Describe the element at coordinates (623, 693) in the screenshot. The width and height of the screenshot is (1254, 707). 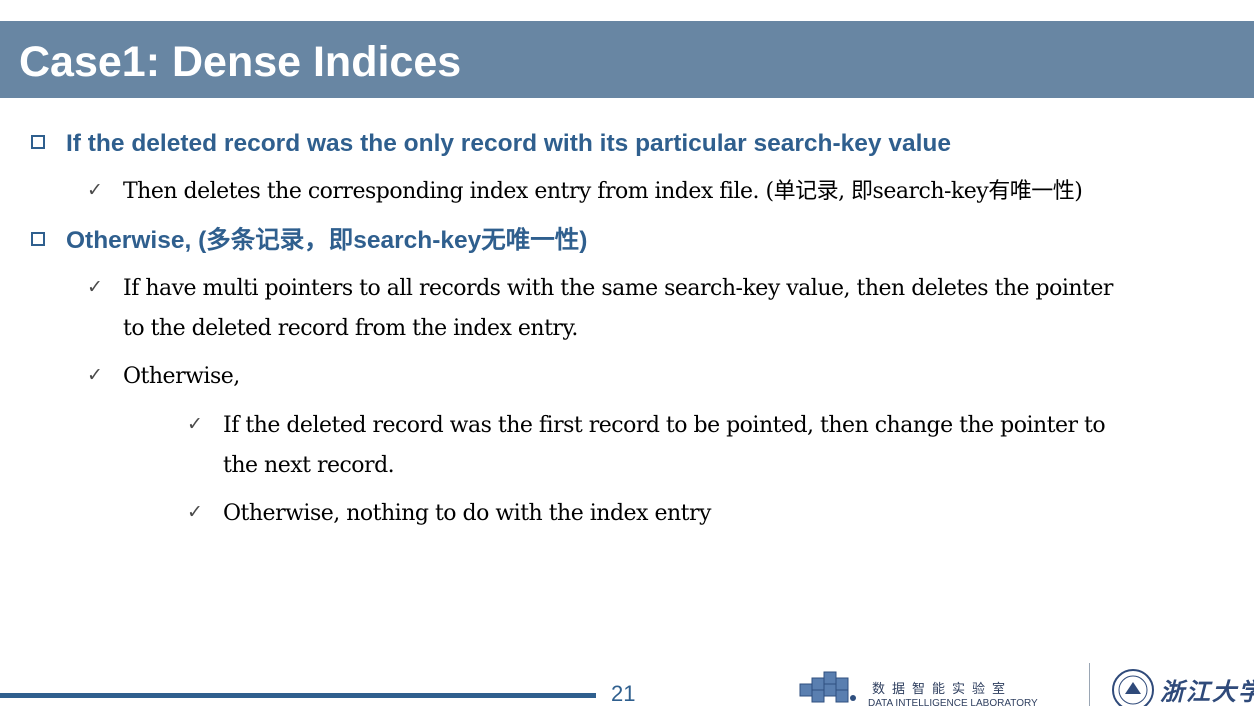
I see `page-number: 21` at that location.